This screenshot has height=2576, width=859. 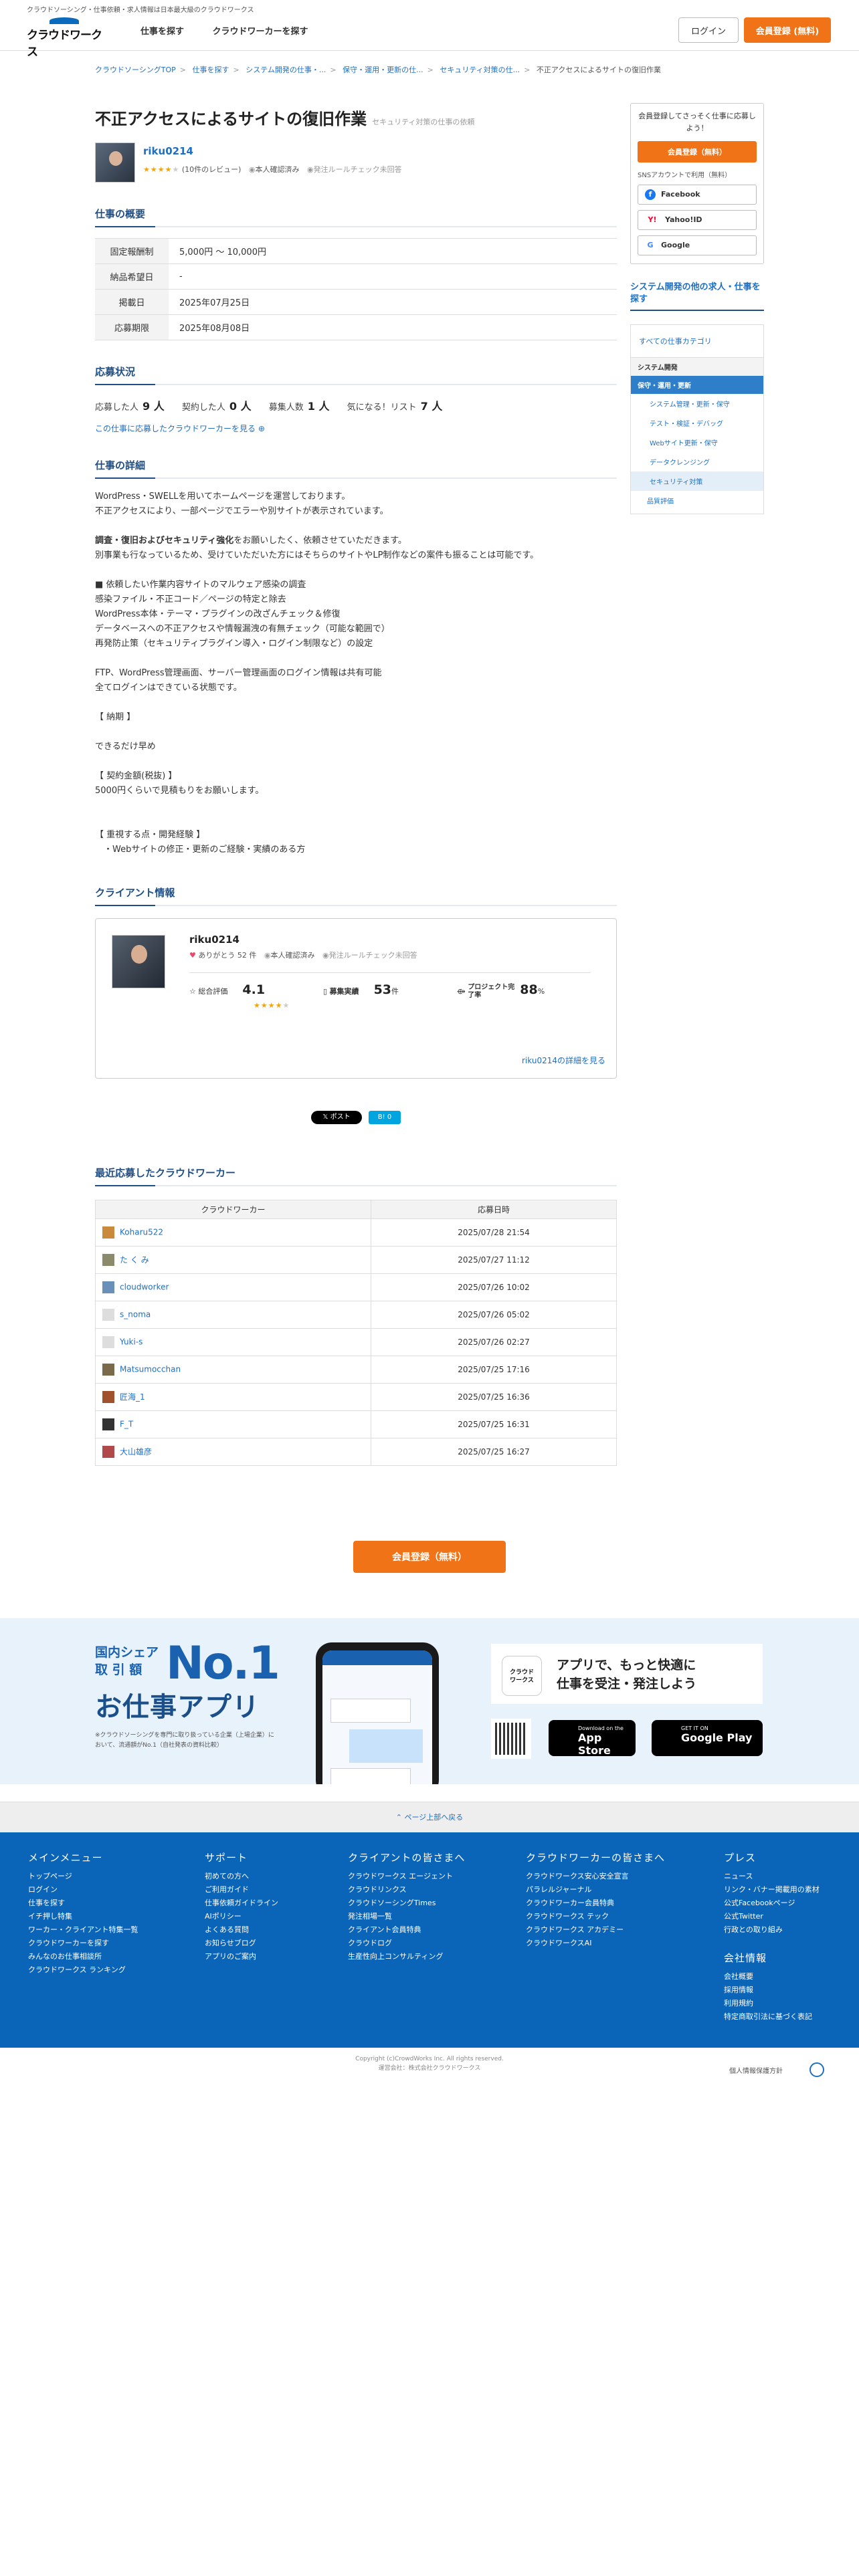 What do you see at coordinates (138, 961) in the screenshot?
I see `client-avatar` at bounding box center [138, 961].